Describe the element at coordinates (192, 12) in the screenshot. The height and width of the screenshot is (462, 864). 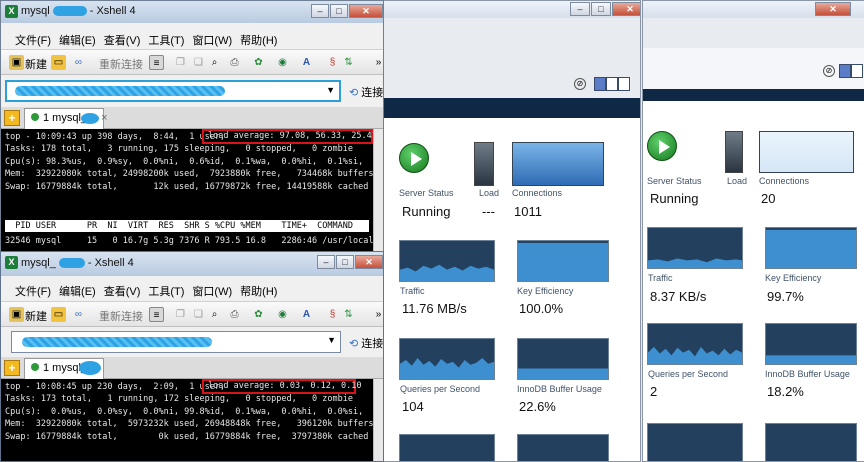
I see `window-titlebar: X mysql - Xshell 4 – □ ✕` at that location.